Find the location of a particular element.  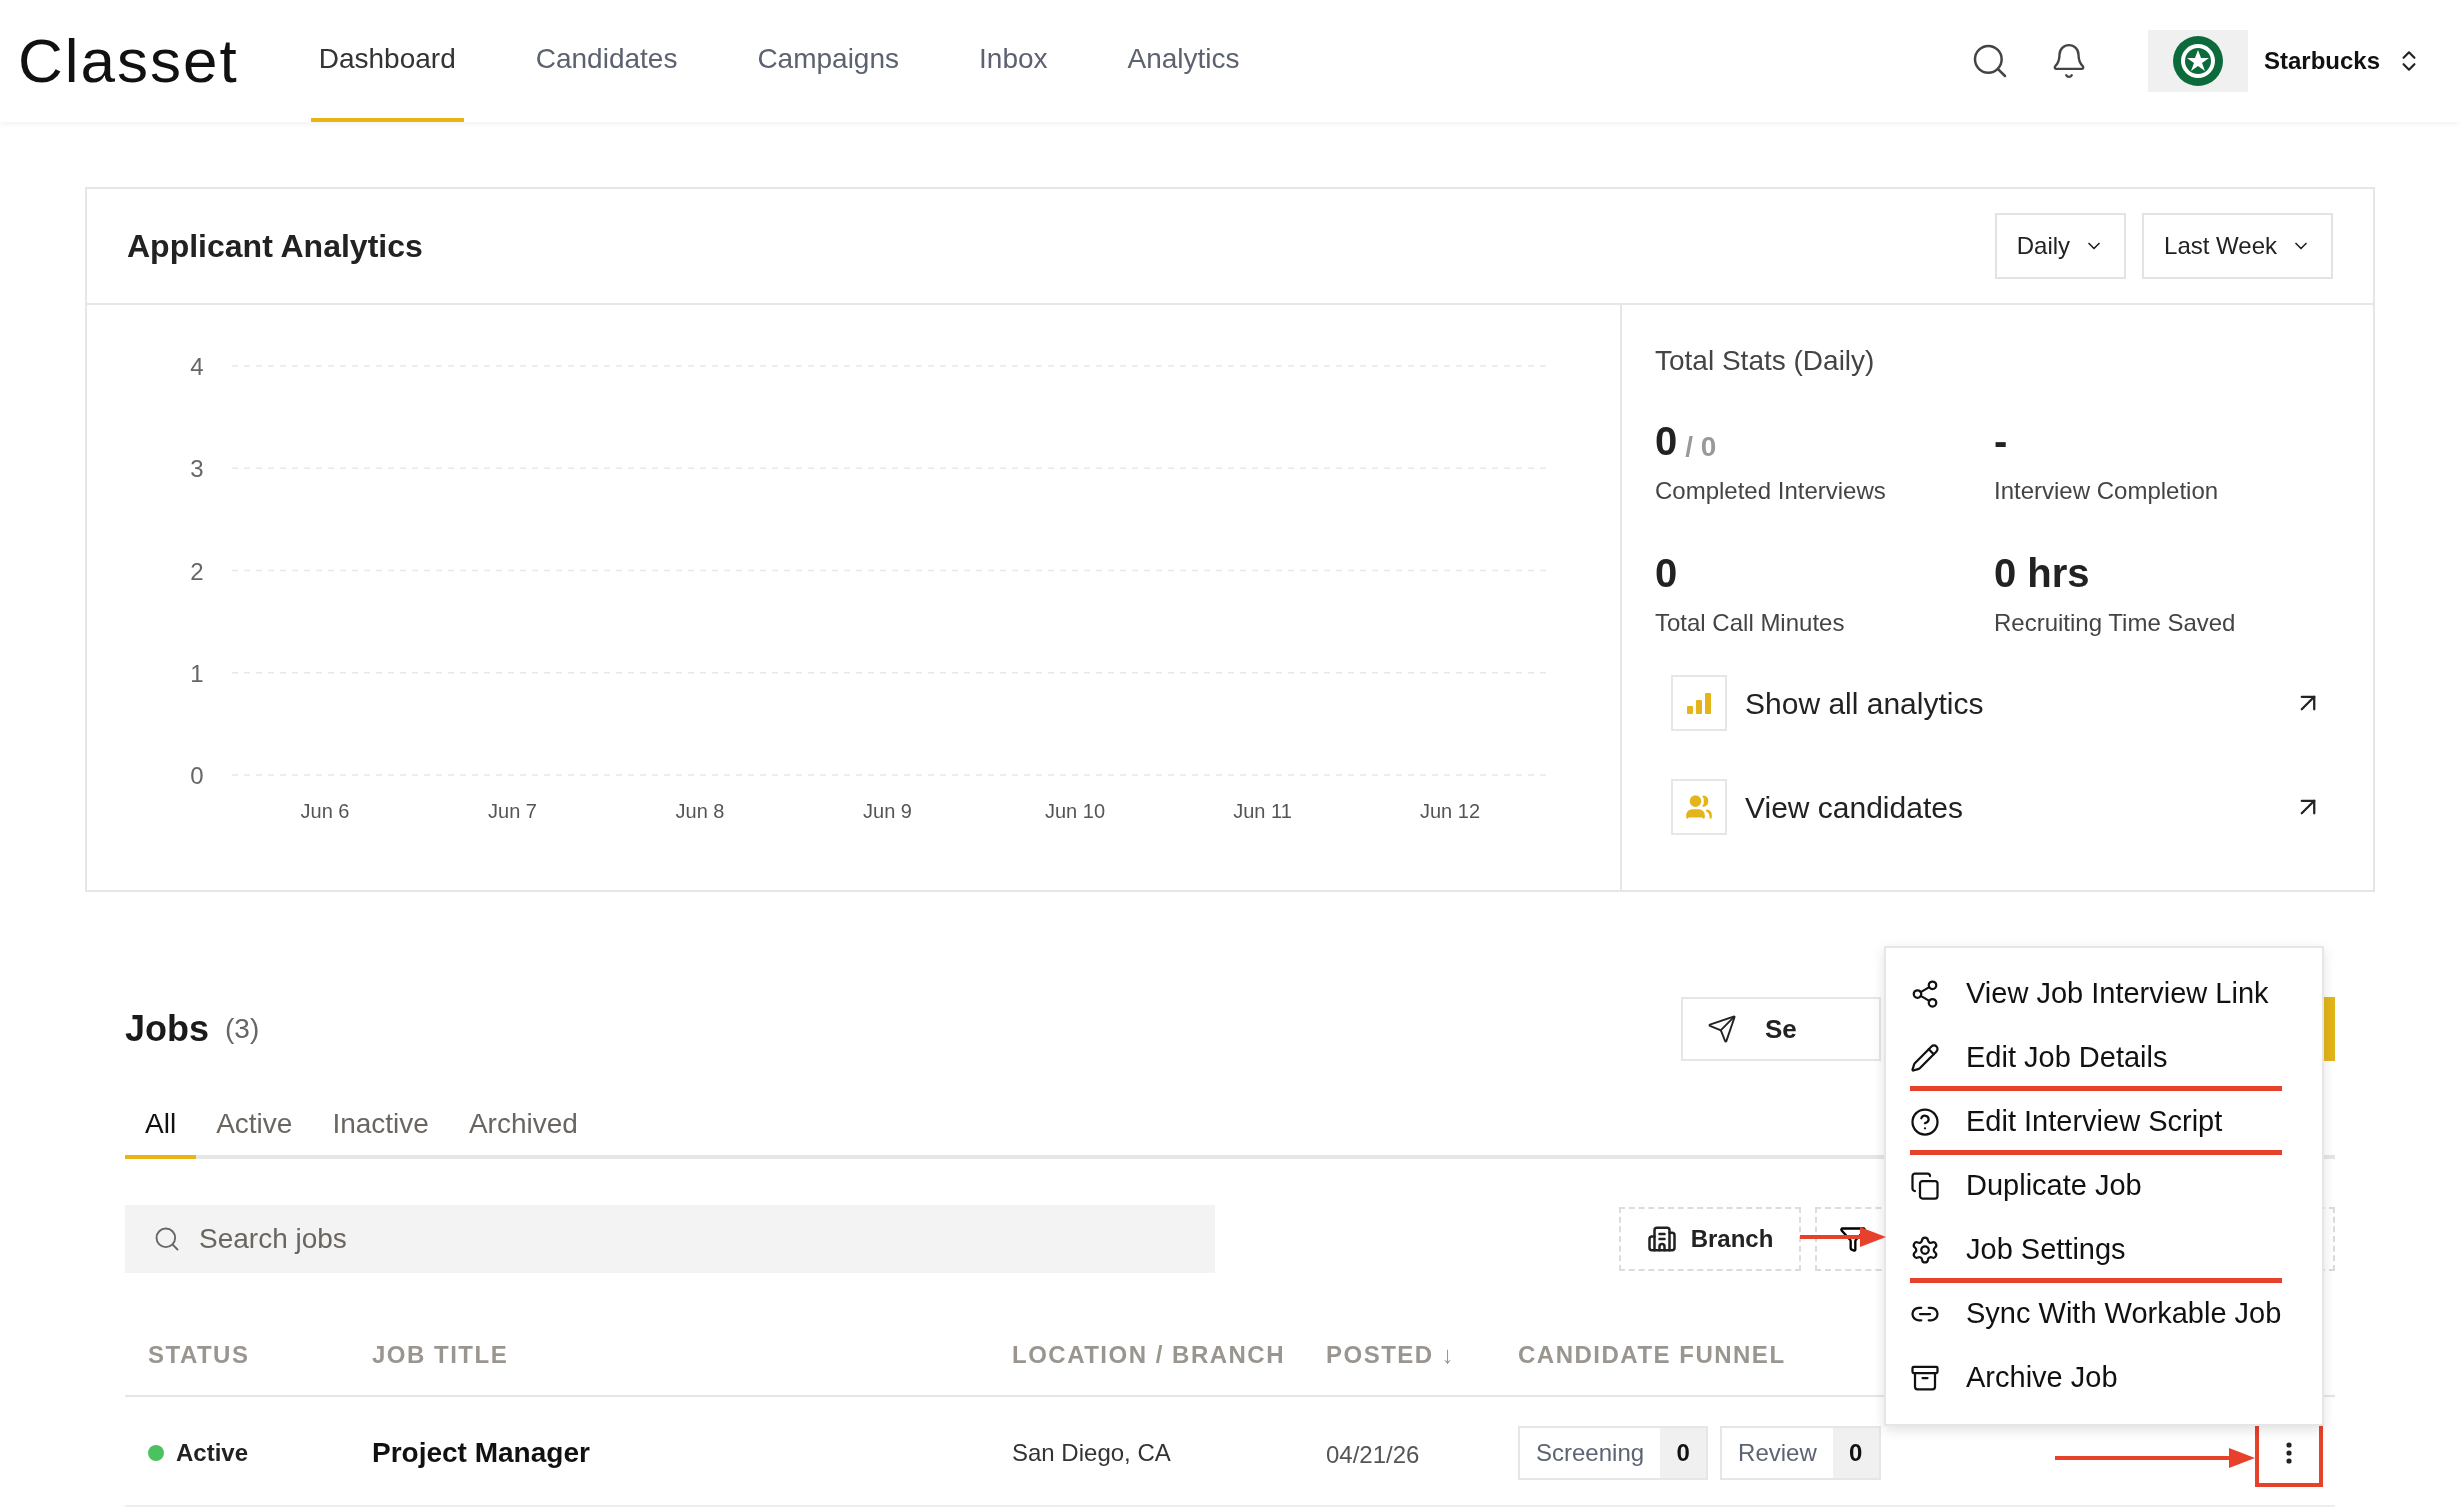

building-icon is located at coordinates (1661, 1239).